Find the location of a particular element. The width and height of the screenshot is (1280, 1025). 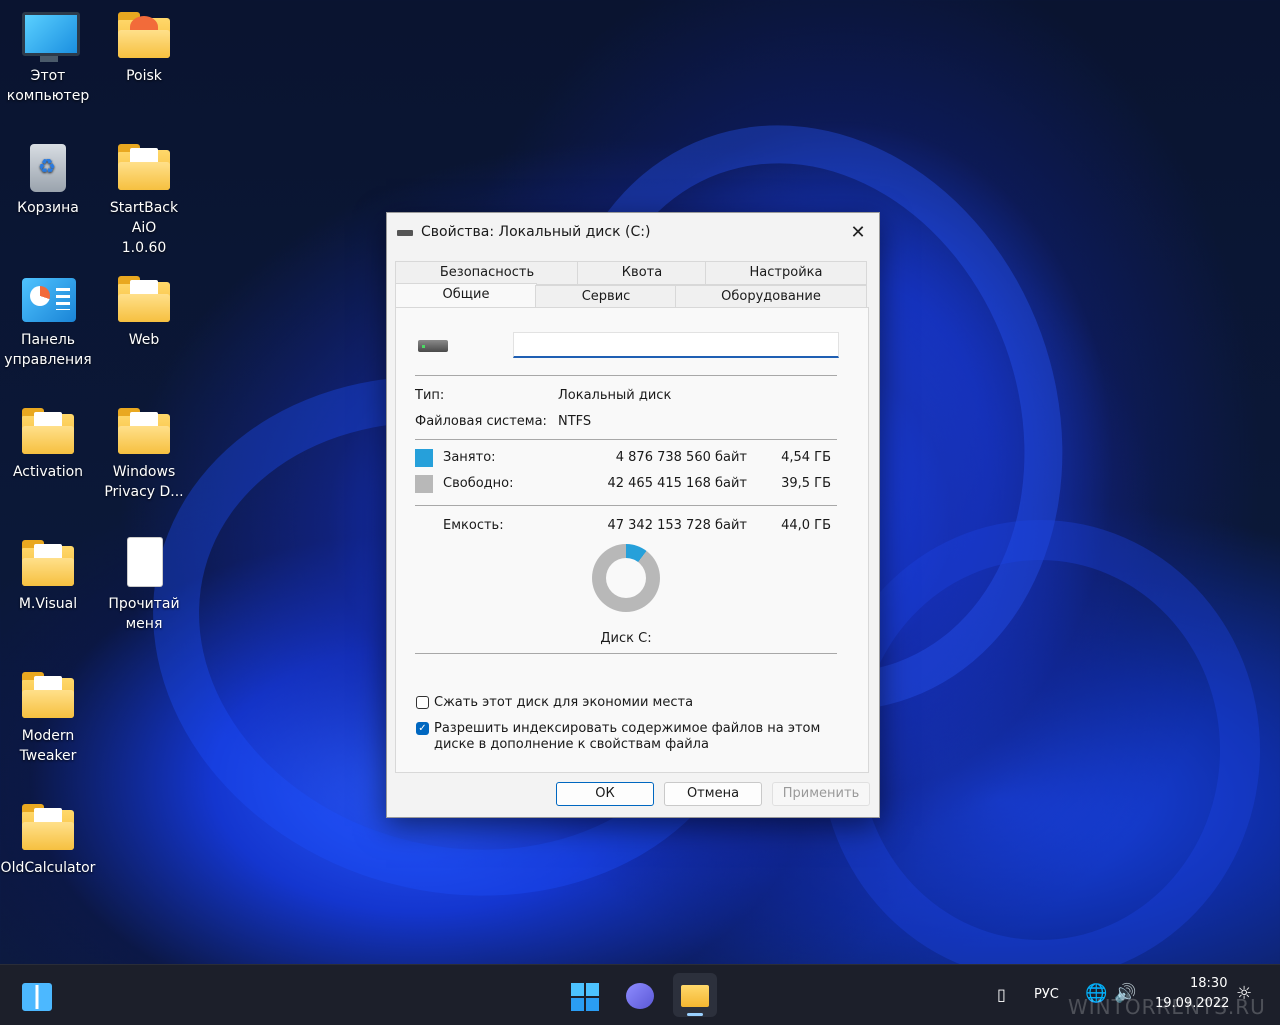

language-indicator: РУС is located at coordinates (1046, 994).